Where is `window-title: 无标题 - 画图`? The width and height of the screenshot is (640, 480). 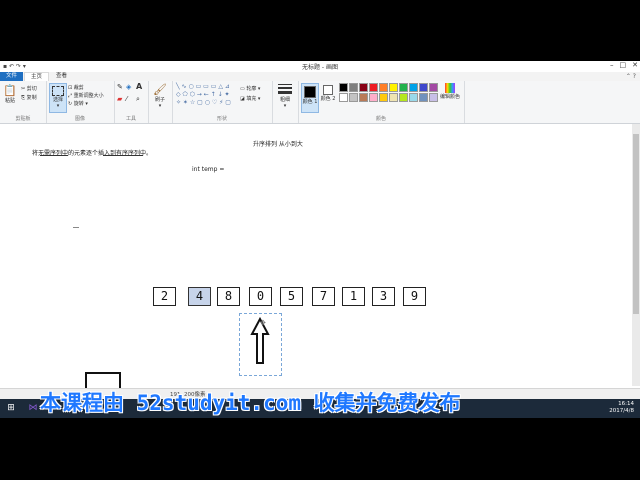 window-title: 无标题 - 画图 is located at coordinates (320, 67).